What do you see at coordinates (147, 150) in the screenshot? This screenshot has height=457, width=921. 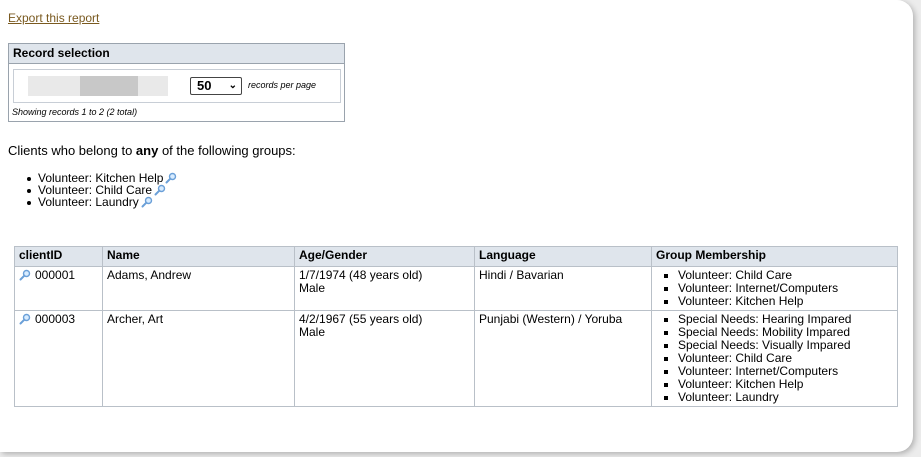 I see `intro-emphasis: any` at bounding box center [147, 150].